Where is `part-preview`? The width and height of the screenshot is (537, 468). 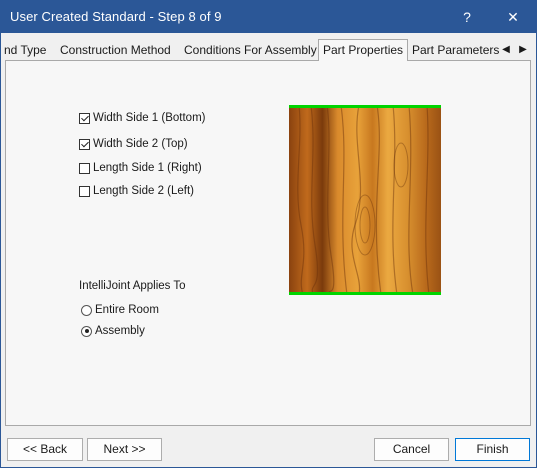 part-preview is located at coordinates (365, 200).